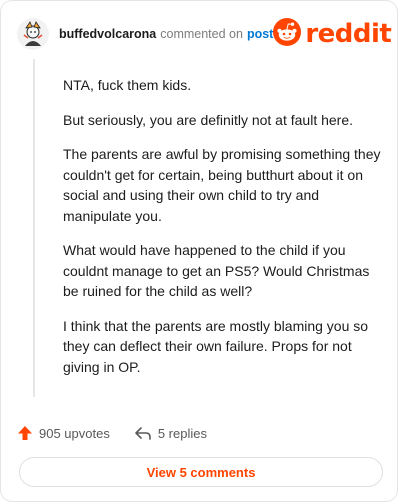  I want to click on comment-header: buffedvolcarona commented on post reddit, so click(204, 34).